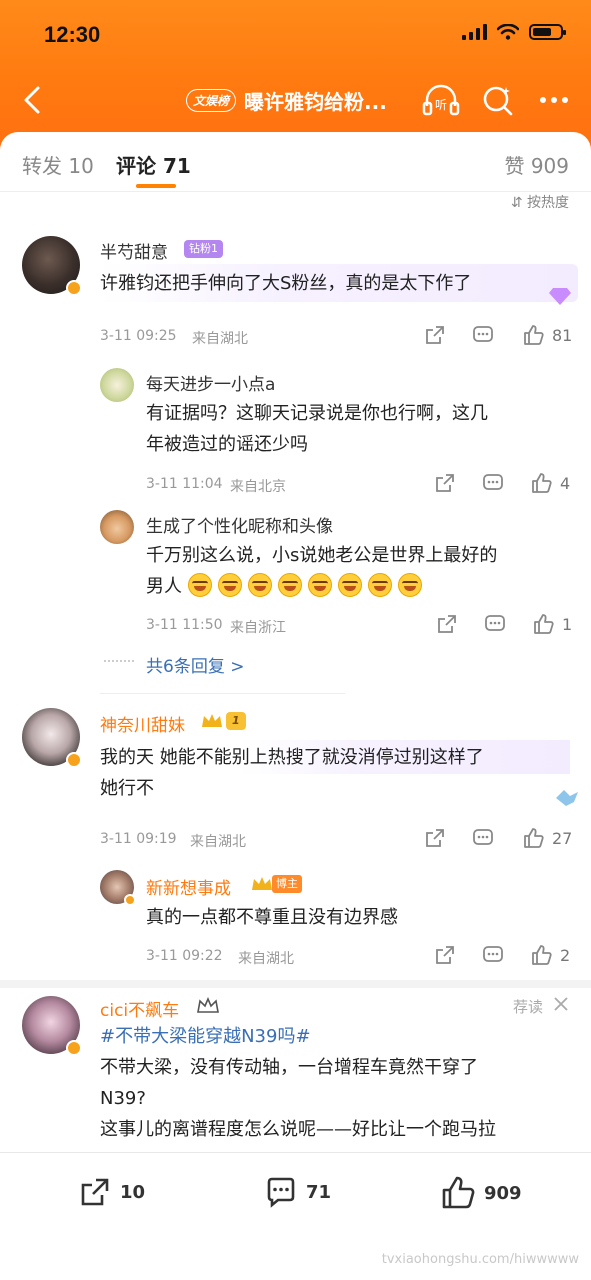 The width and height of the screenshot is (591, 1280). I want to click on more-replies-link: 共6条回复 >, so click(195, 664).